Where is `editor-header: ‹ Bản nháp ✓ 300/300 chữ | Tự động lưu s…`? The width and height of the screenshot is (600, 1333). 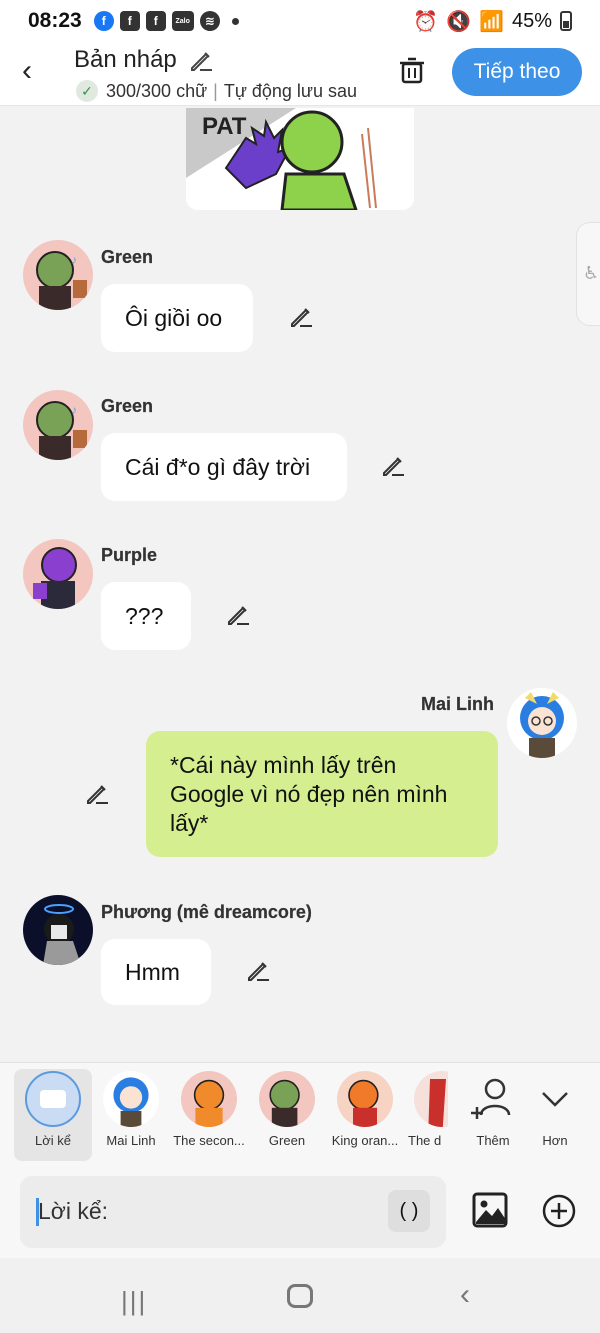
editor-header: ‹ Bản nháp ✓ 300/300 chữ | Tự động lưu s… is located at coordinates (300, 74).